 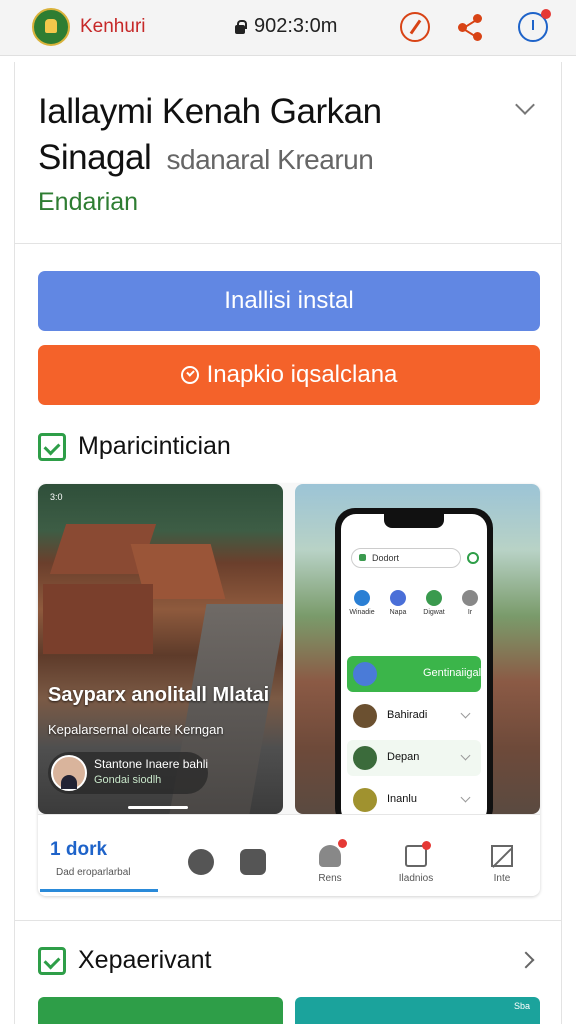 What do you see at coordinates (414, 716) in the screenshot?
I see `phone-list-item: Bahiradi` at bounding box center [414, 716].